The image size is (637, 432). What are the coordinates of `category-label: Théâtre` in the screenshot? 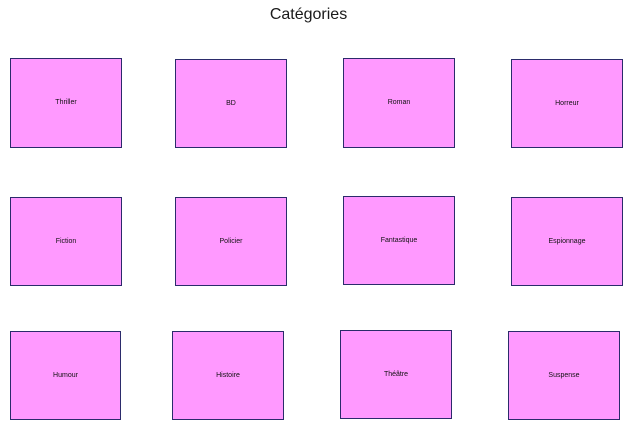 It's located at (396, 374).